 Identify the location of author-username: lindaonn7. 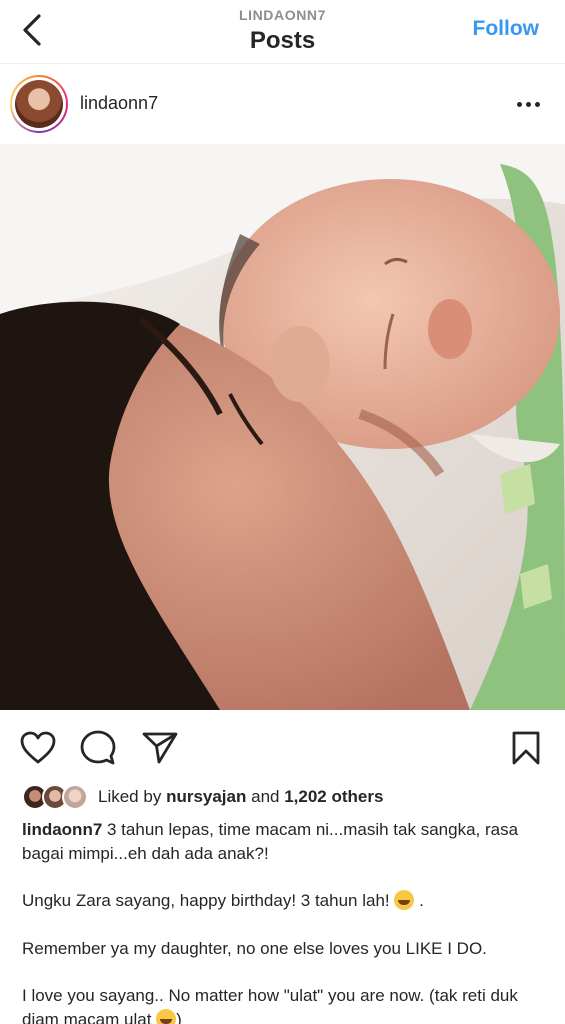
(119, 103).